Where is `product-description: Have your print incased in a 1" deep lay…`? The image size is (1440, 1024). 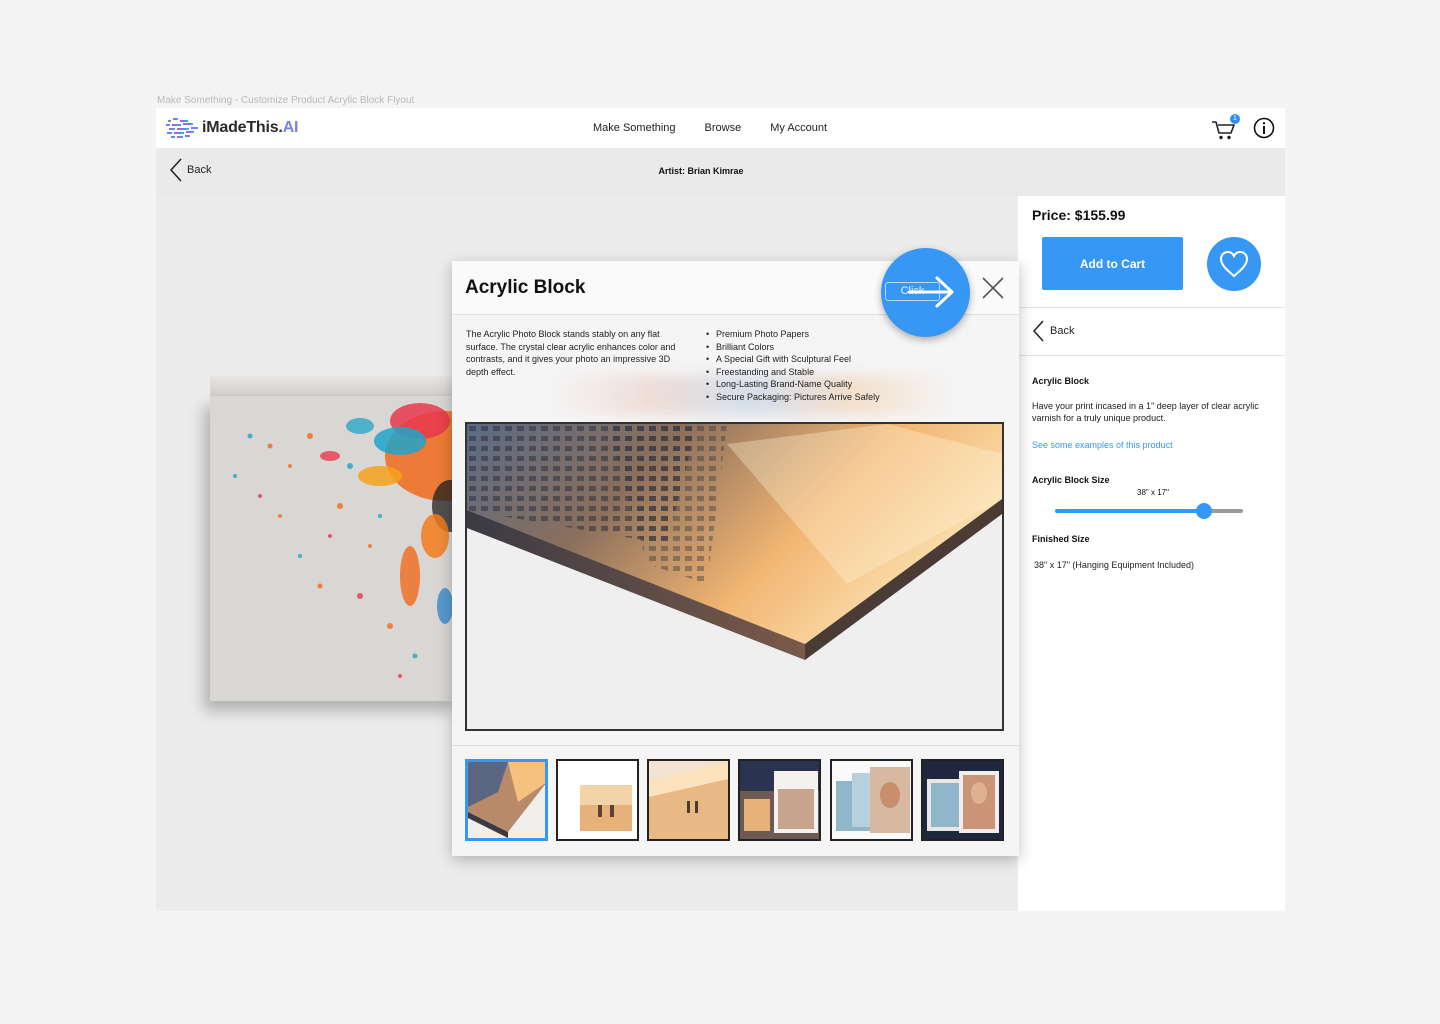
product-description: Have your print incased in a 1" deep lay… is located at coordinates (1145, 412).